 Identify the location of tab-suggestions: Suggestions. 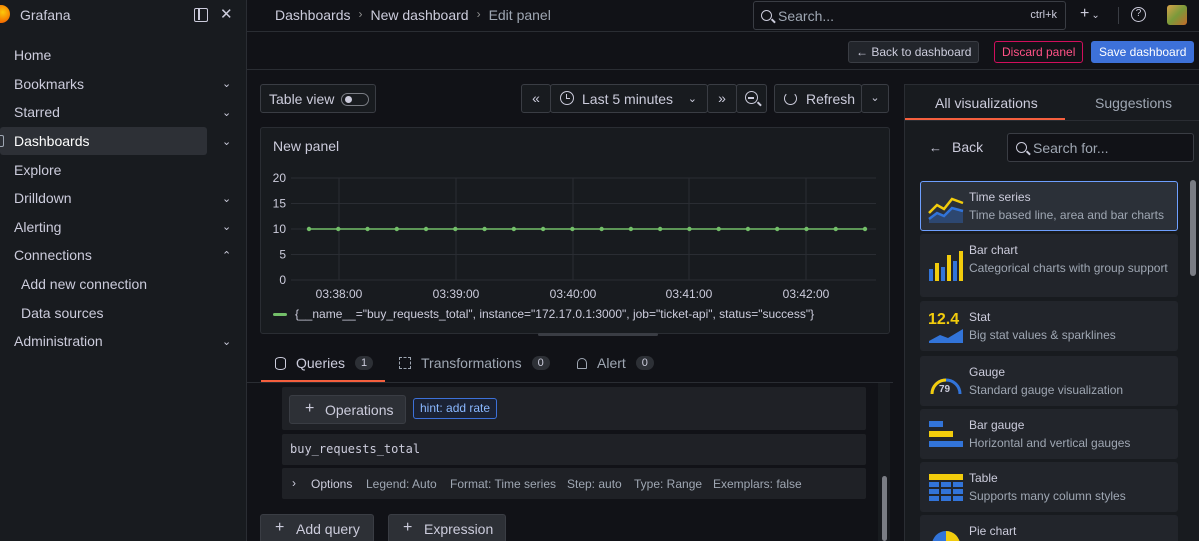
(1133, 103).